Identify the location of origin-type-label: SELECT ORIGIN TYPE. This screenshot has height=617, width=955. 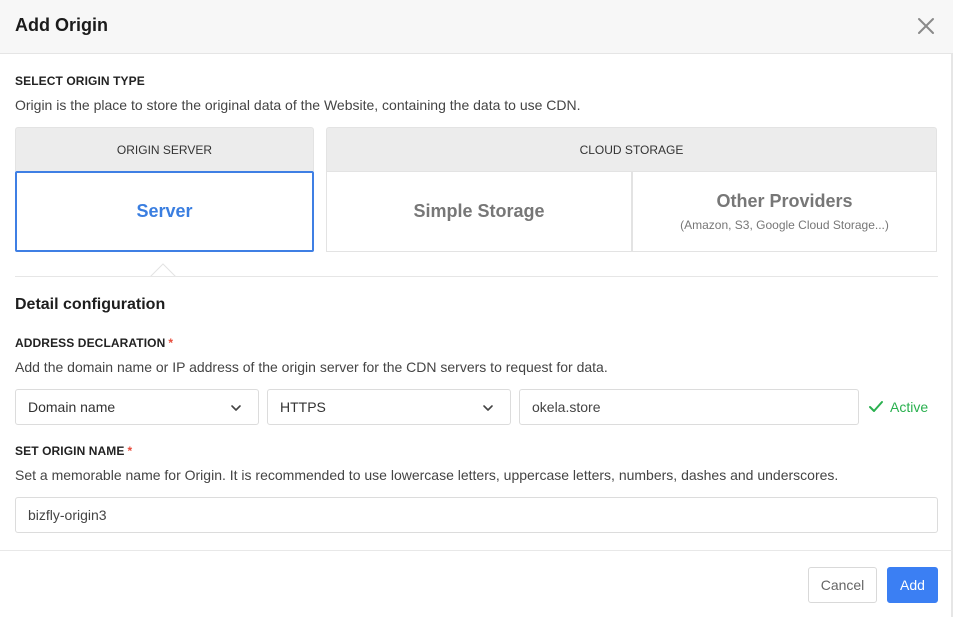
(80, 81).